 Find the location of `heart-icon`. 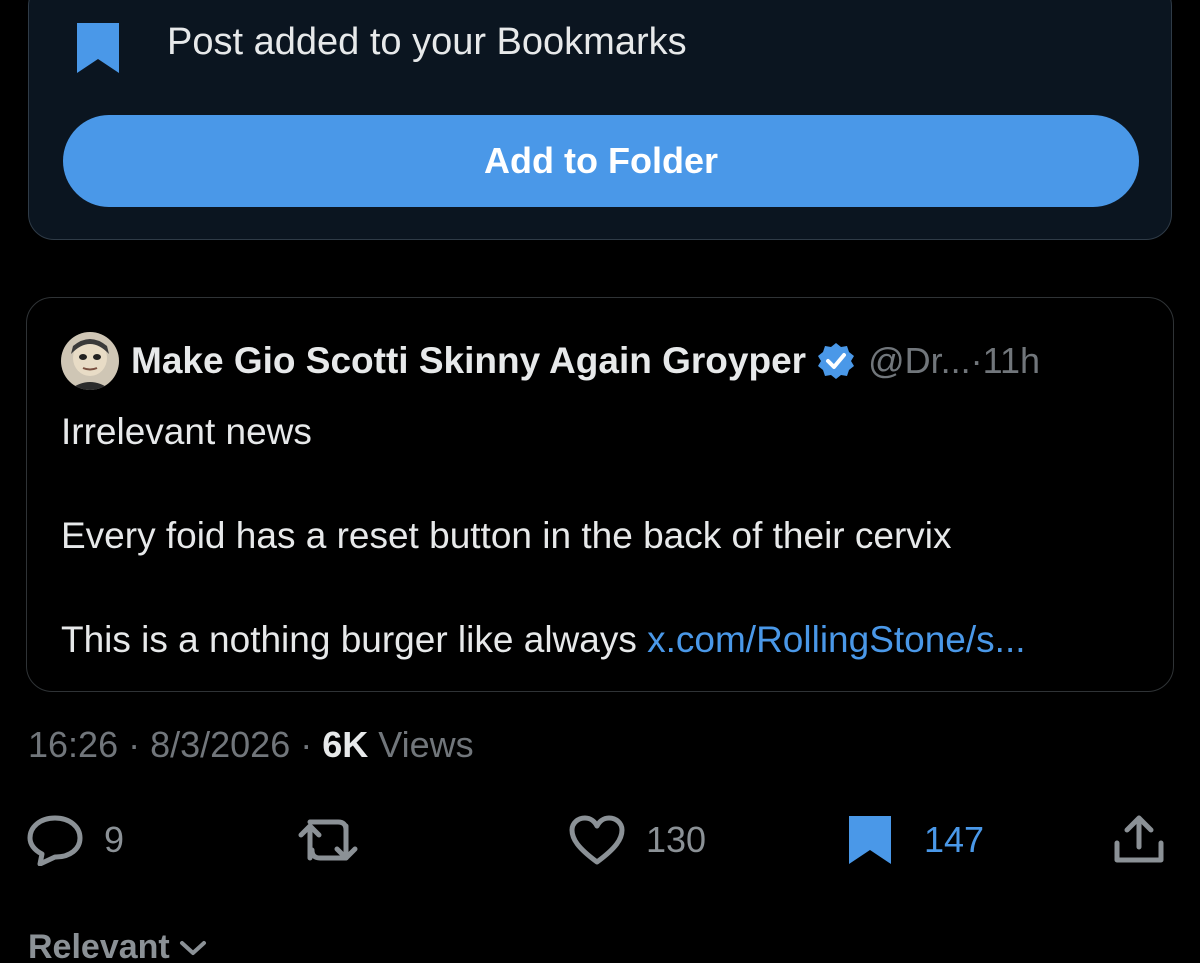

heart-icon is located at coordinates (597, 840).